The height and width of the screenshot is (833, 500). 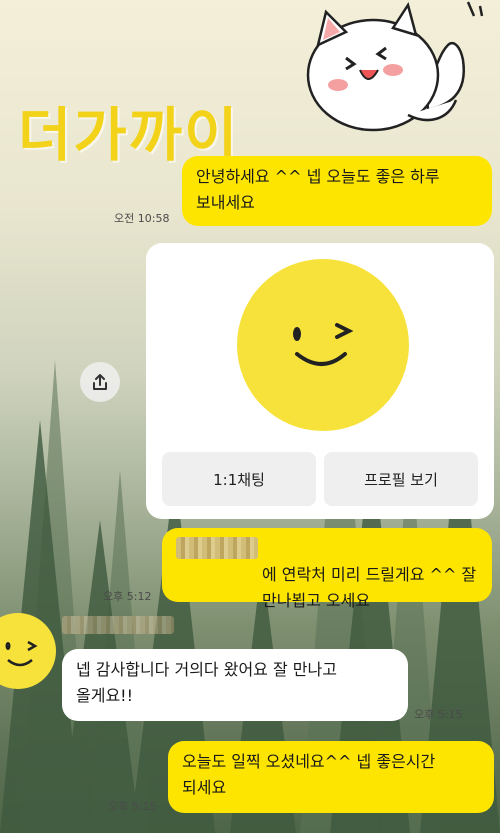 I want to click on my-message-bubble: 안녕하세요 ^^ 넵 오늘도 좋은 하루 보내세요, so click(x=337, y=191).